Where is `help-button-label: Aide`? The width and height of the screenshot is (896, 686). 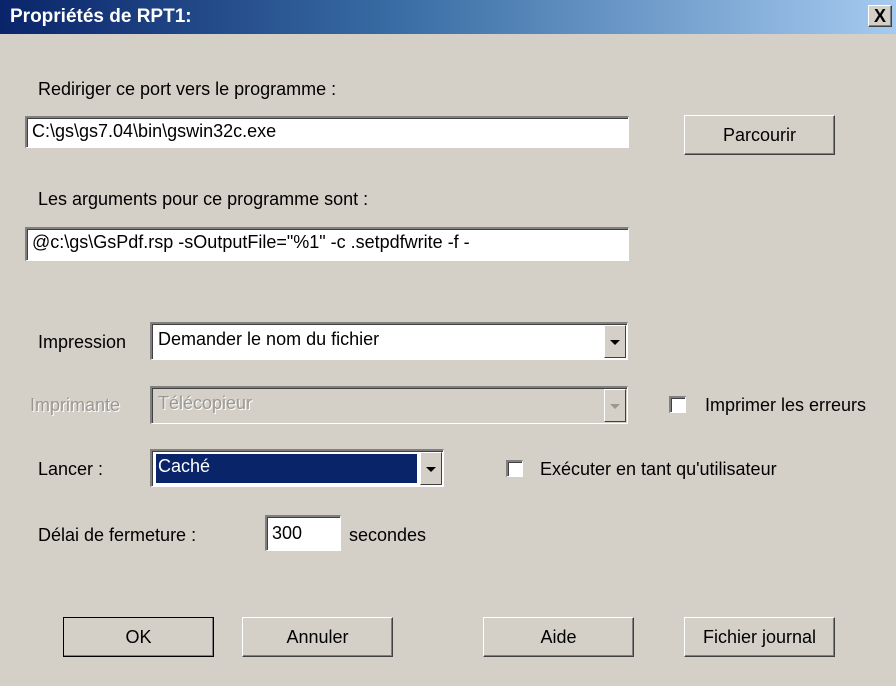 help-button-label: Aide is located at coordinates (558, 637).